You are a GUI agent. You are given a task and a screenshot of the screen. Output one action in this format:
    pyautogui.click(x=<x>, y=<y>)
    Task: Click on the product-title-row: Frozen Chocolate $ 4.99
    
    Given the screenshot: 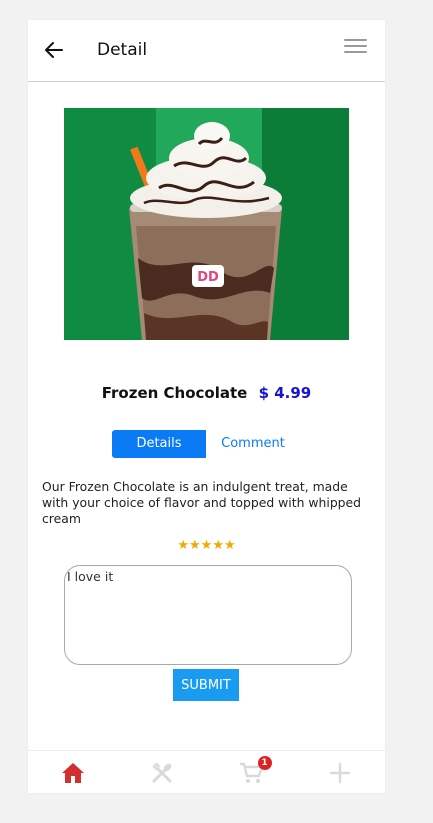 What is the action you would take?
    pyautogui.click(x=206, y=393)
    